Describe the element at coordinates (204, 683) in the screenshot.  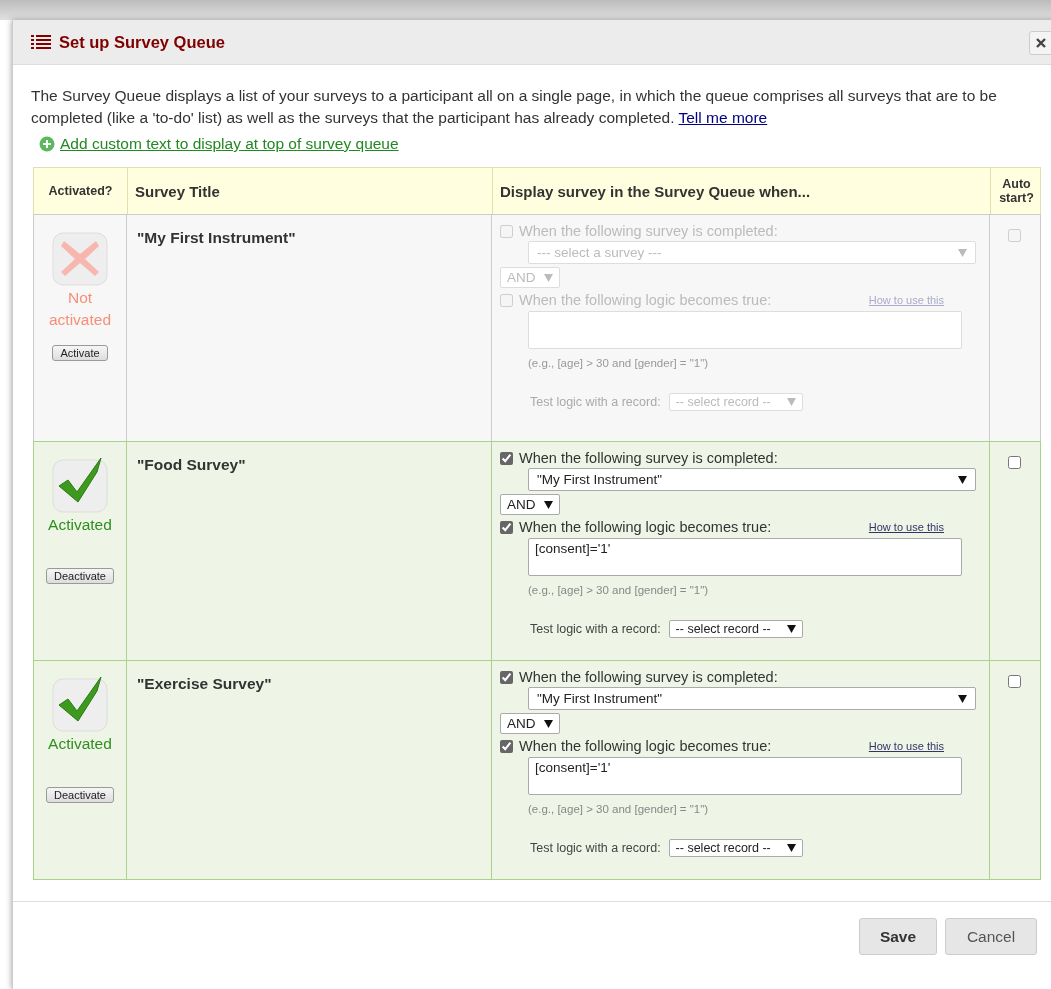
I see `survey-title: "Exercise Survey"` at that location.